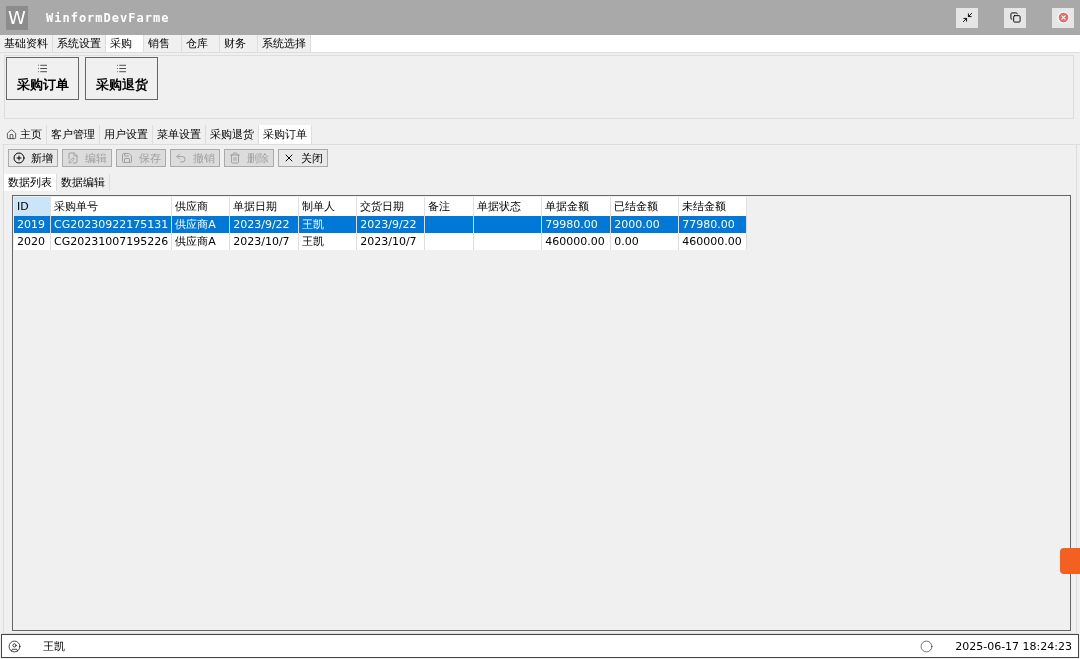  What do you see at coordinates (79, 43) in the screenshot?
I see `menu-tab: 系统设置` at bounding box center [79, 43].